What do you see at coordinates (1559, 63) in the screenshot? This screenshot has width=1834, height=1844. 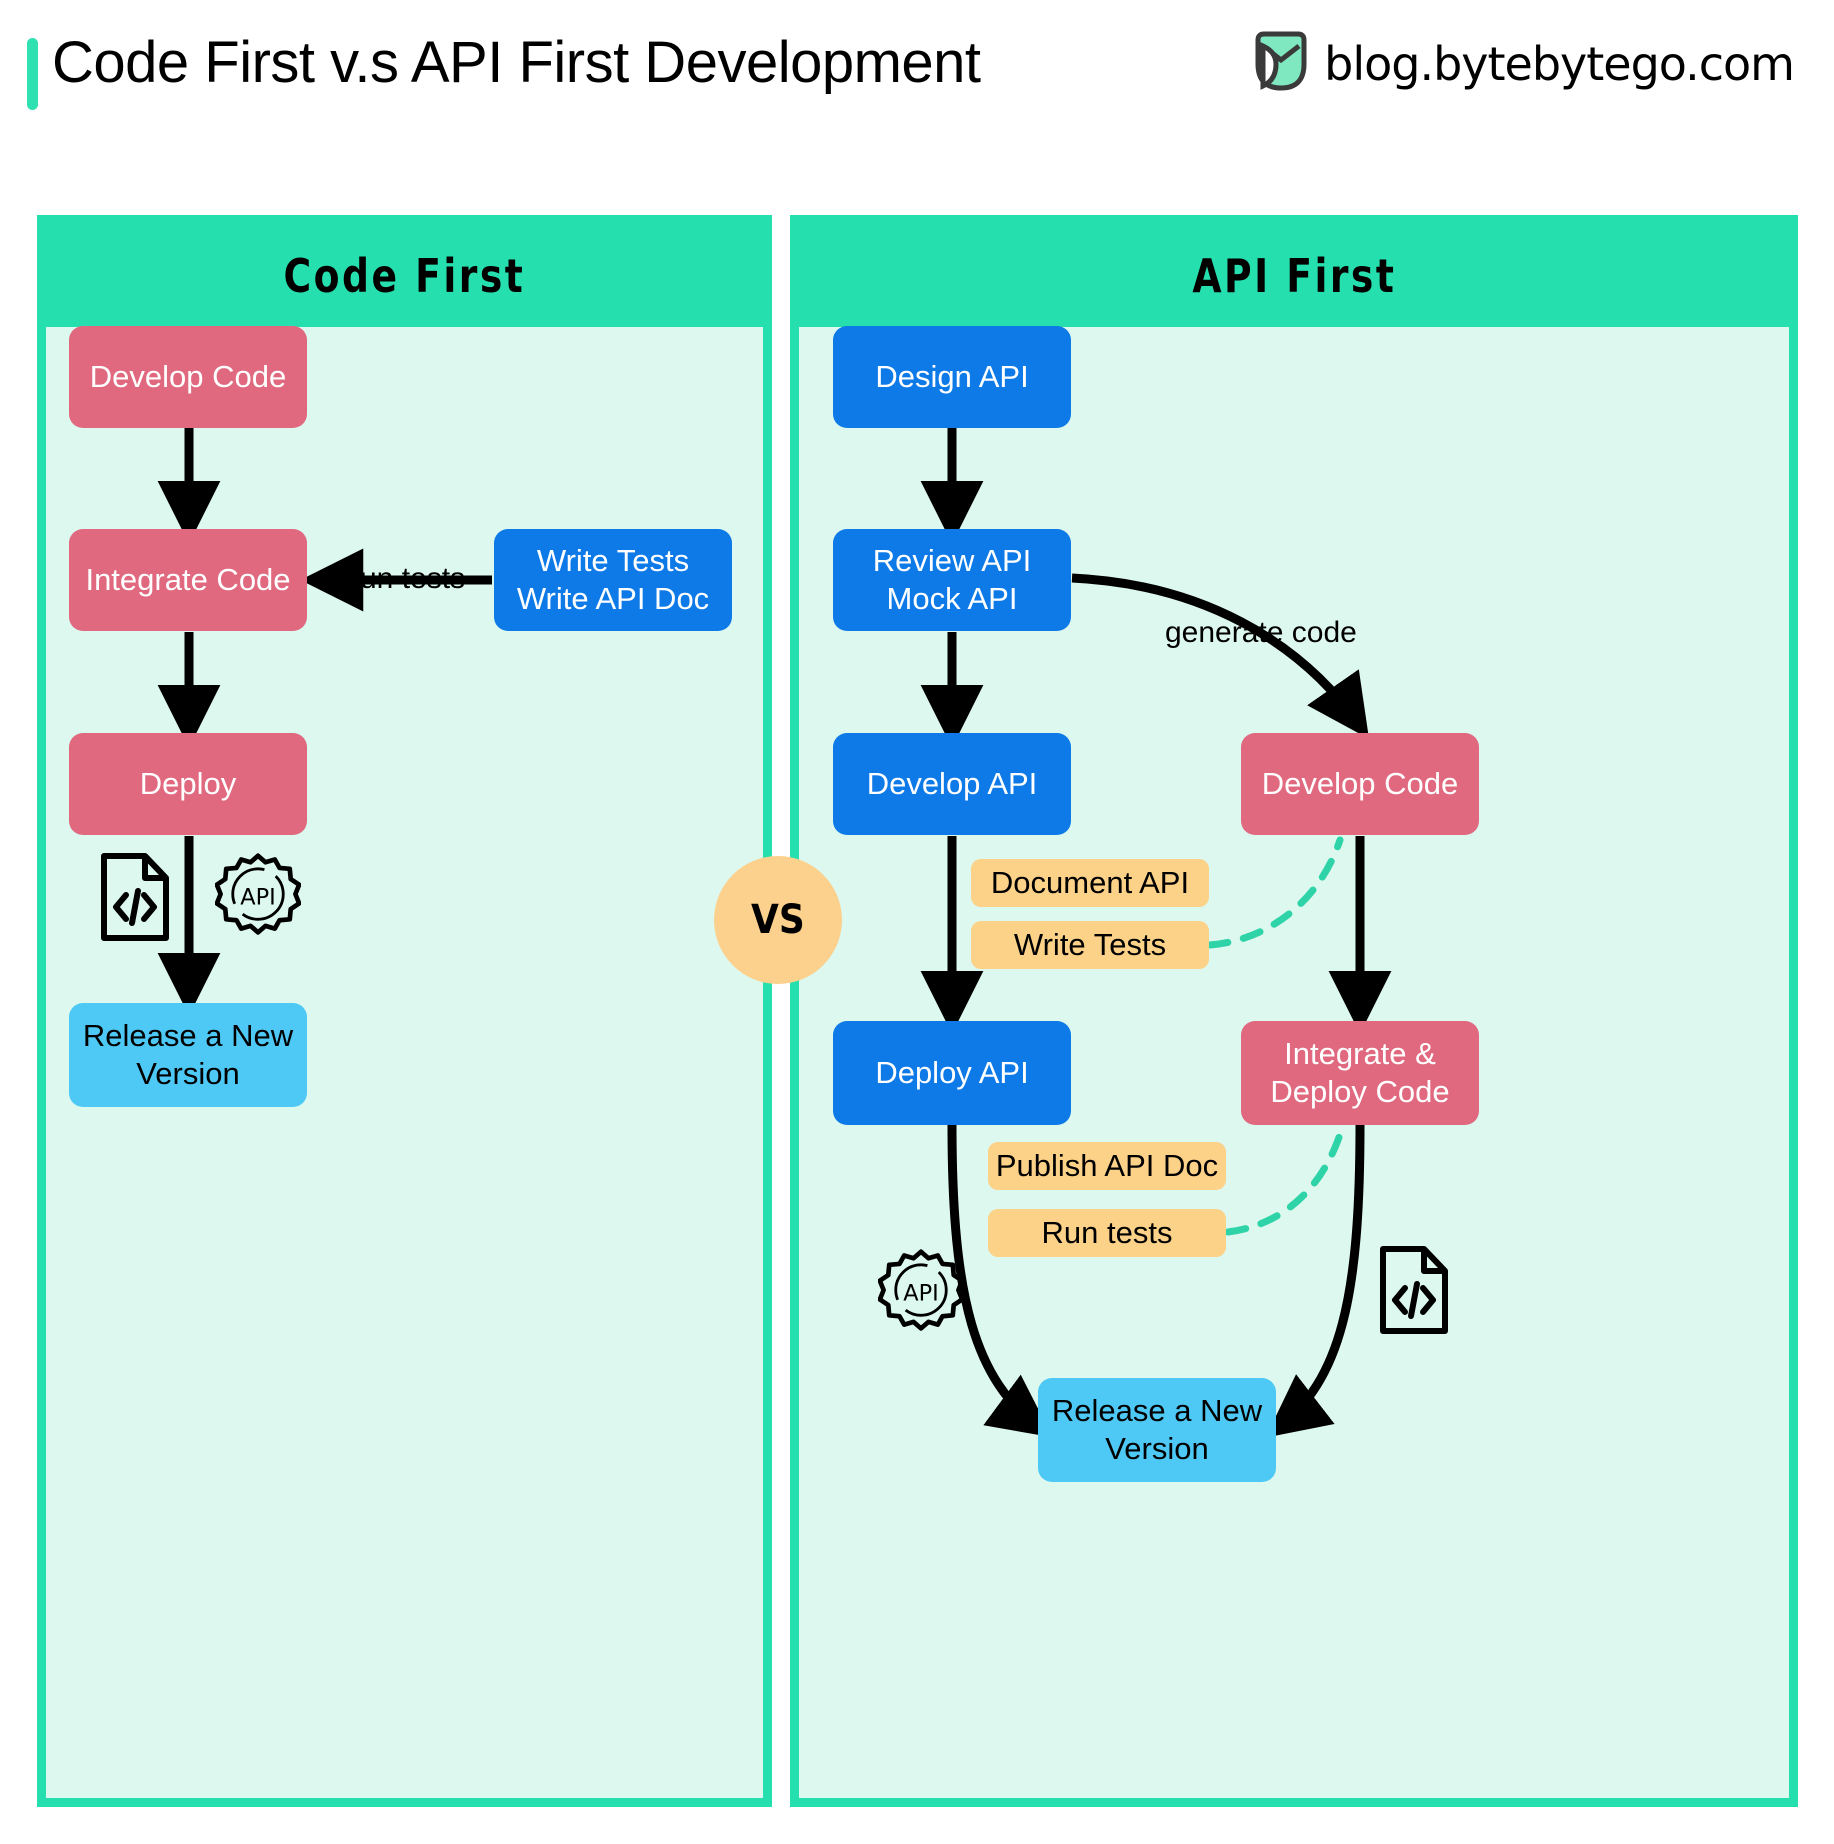 I see `brand-label: blog.bytebytego.com` at bounding box center [1559, 63].